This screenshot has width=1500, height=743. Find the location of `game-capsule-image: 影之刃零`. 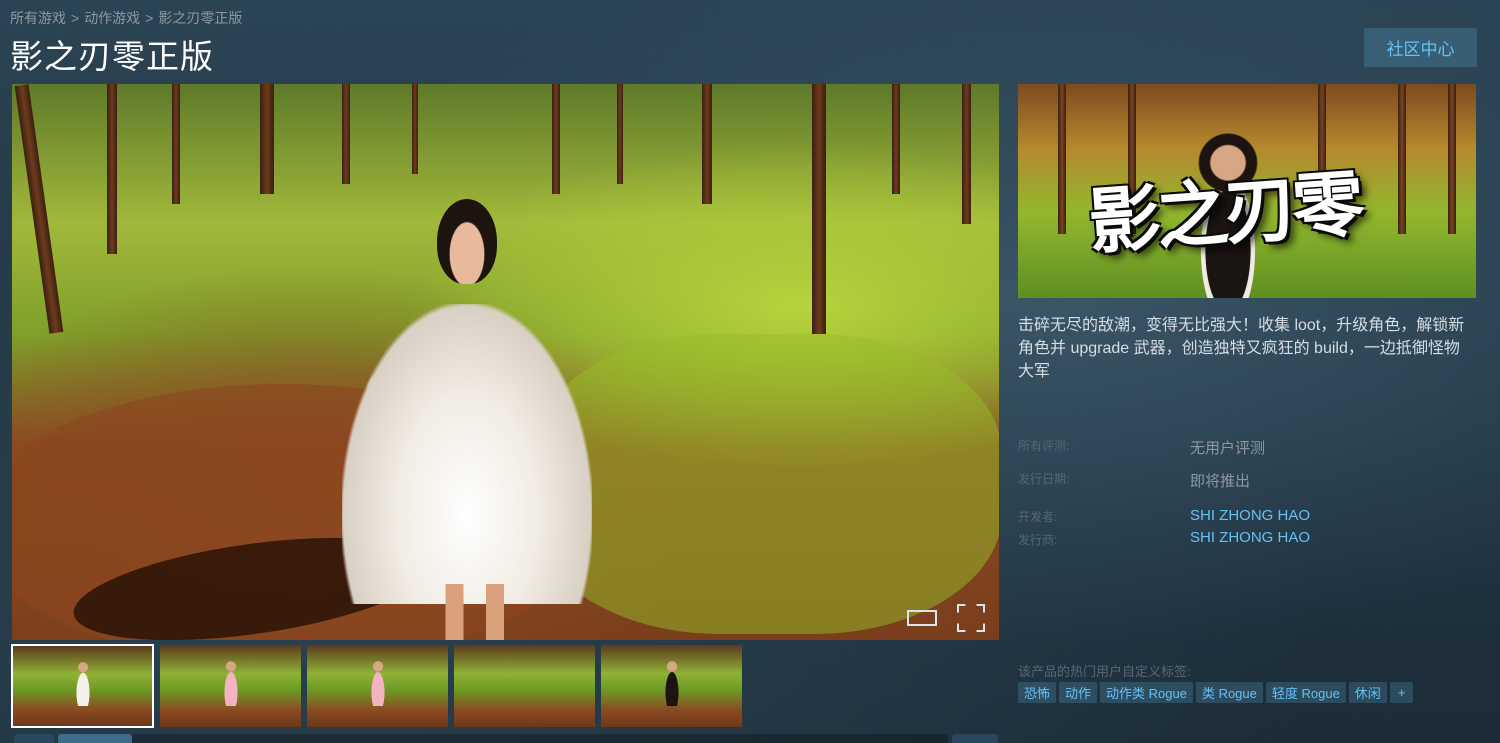

game-capsule-image: 影之刃零 is located at coordinates (1247, 191).